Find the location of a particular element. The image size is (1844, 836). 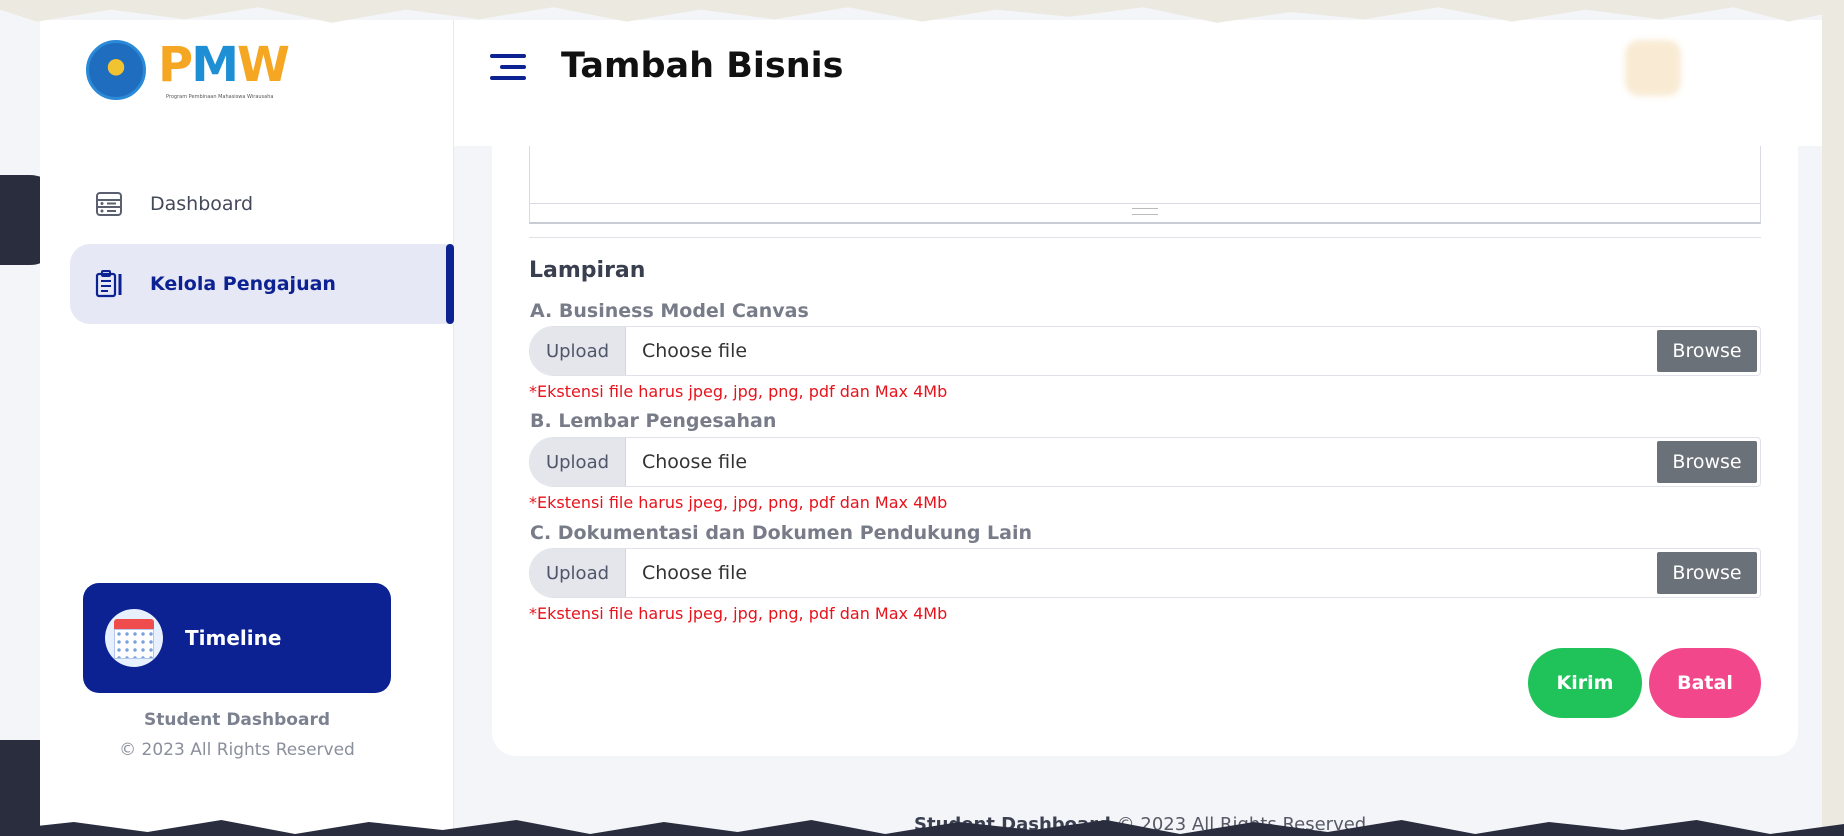

file-input-lembar-pengesahan: Upload Choose file Browse is located at coordinates (1145, 462).